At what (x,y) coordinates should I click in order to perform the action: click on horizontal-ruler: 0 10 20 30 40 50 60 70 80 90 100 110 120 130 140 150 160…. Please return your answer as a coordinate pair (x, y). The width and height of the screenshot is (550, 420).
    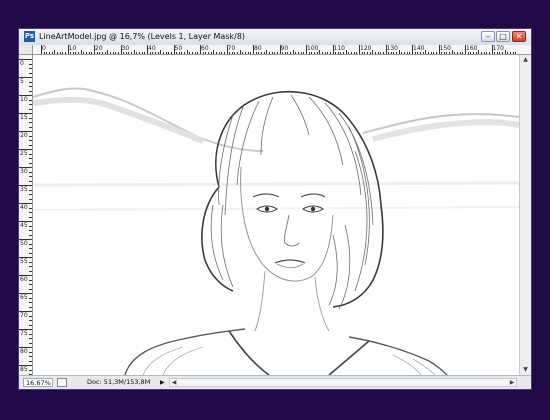
    Looking at the image, I should click on (282, 50).